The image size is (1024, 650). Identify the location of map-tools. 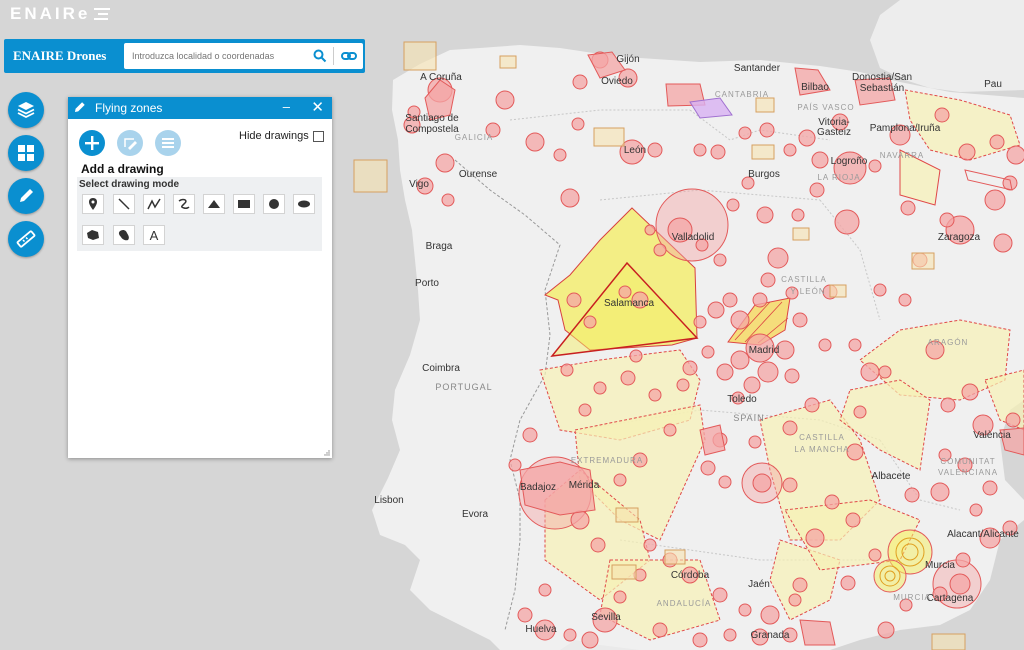
(26, 178).